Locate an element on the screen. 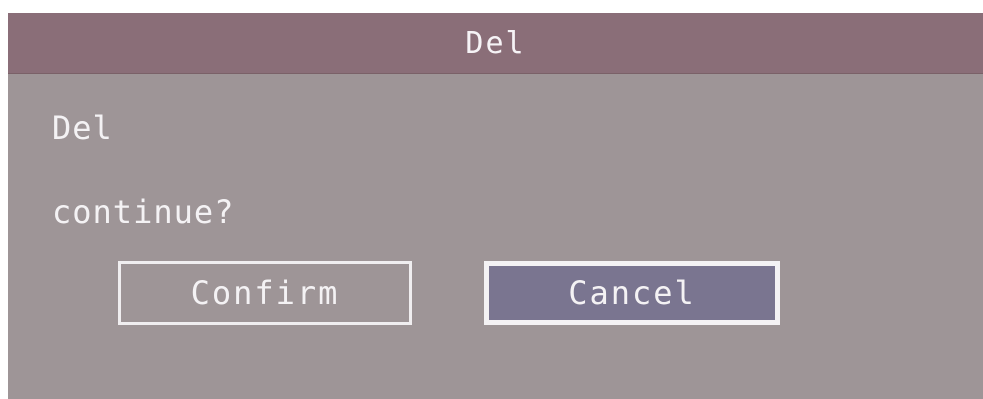  confirm-button: Confirm is located at coordinates (265, 293).